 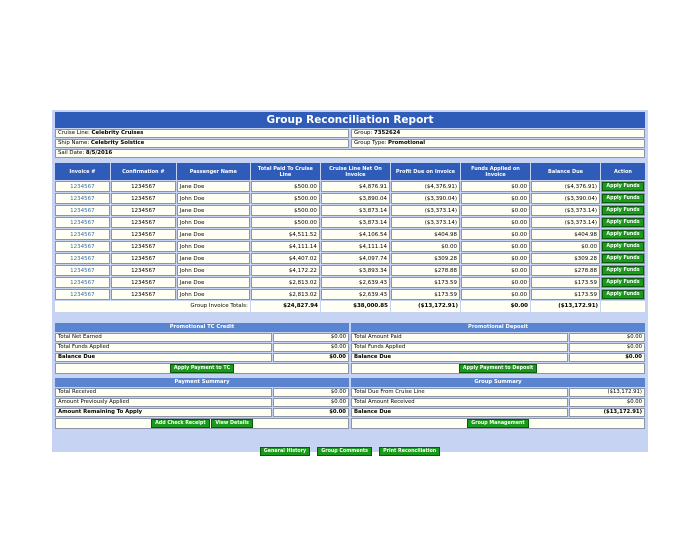 I want to click on profit-cell: $278.88, so click(x=425, y=270).